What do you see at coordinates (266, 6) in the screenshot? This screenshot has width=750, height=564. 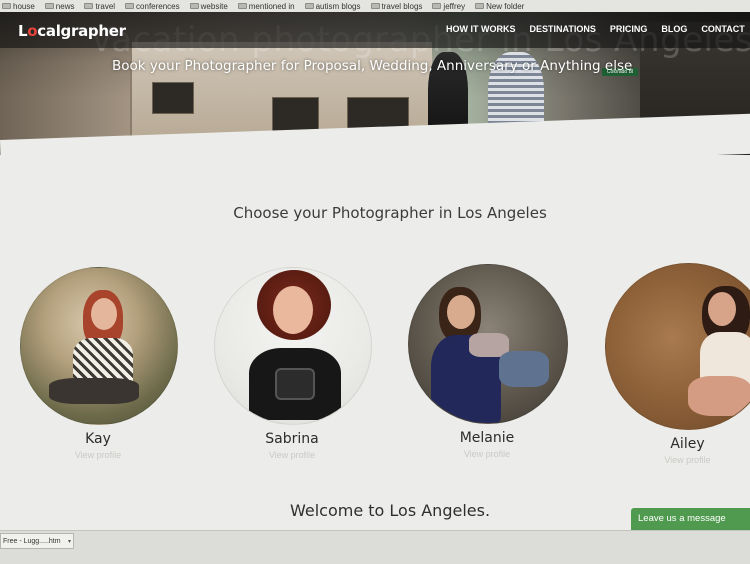 I see `bookmark-mentioned-in: mentioned in` at bounding box center [266, 6].